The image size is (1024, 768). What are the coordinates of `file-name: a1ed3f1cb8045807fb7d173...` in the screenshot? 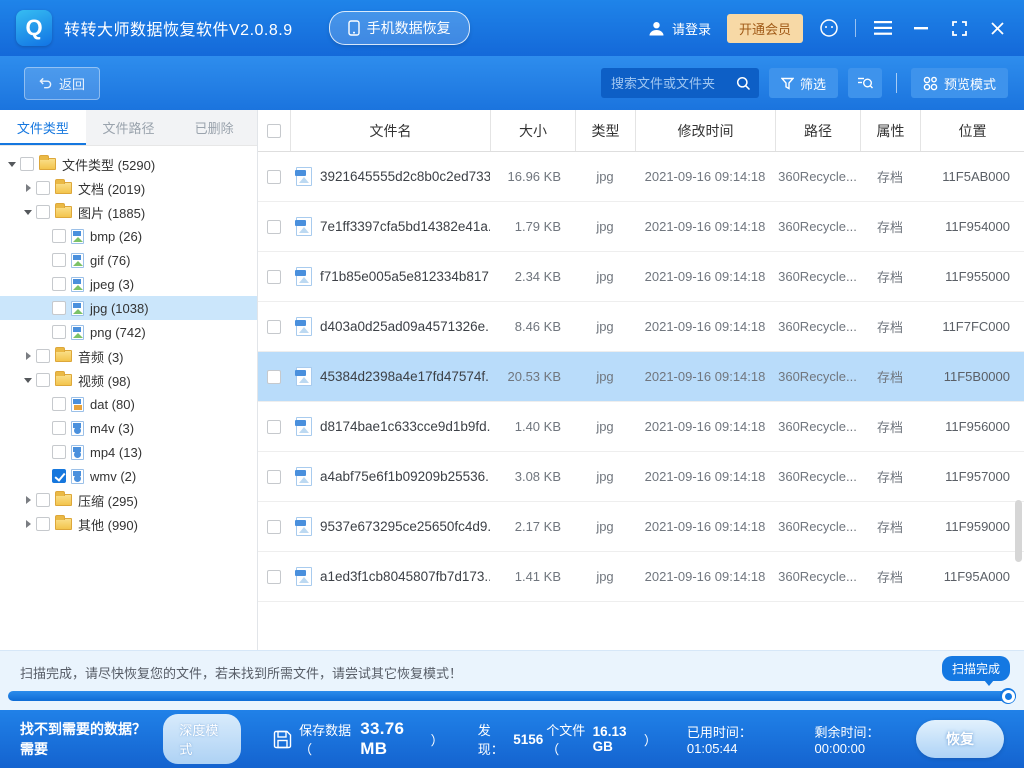 It's located at (405, 576).